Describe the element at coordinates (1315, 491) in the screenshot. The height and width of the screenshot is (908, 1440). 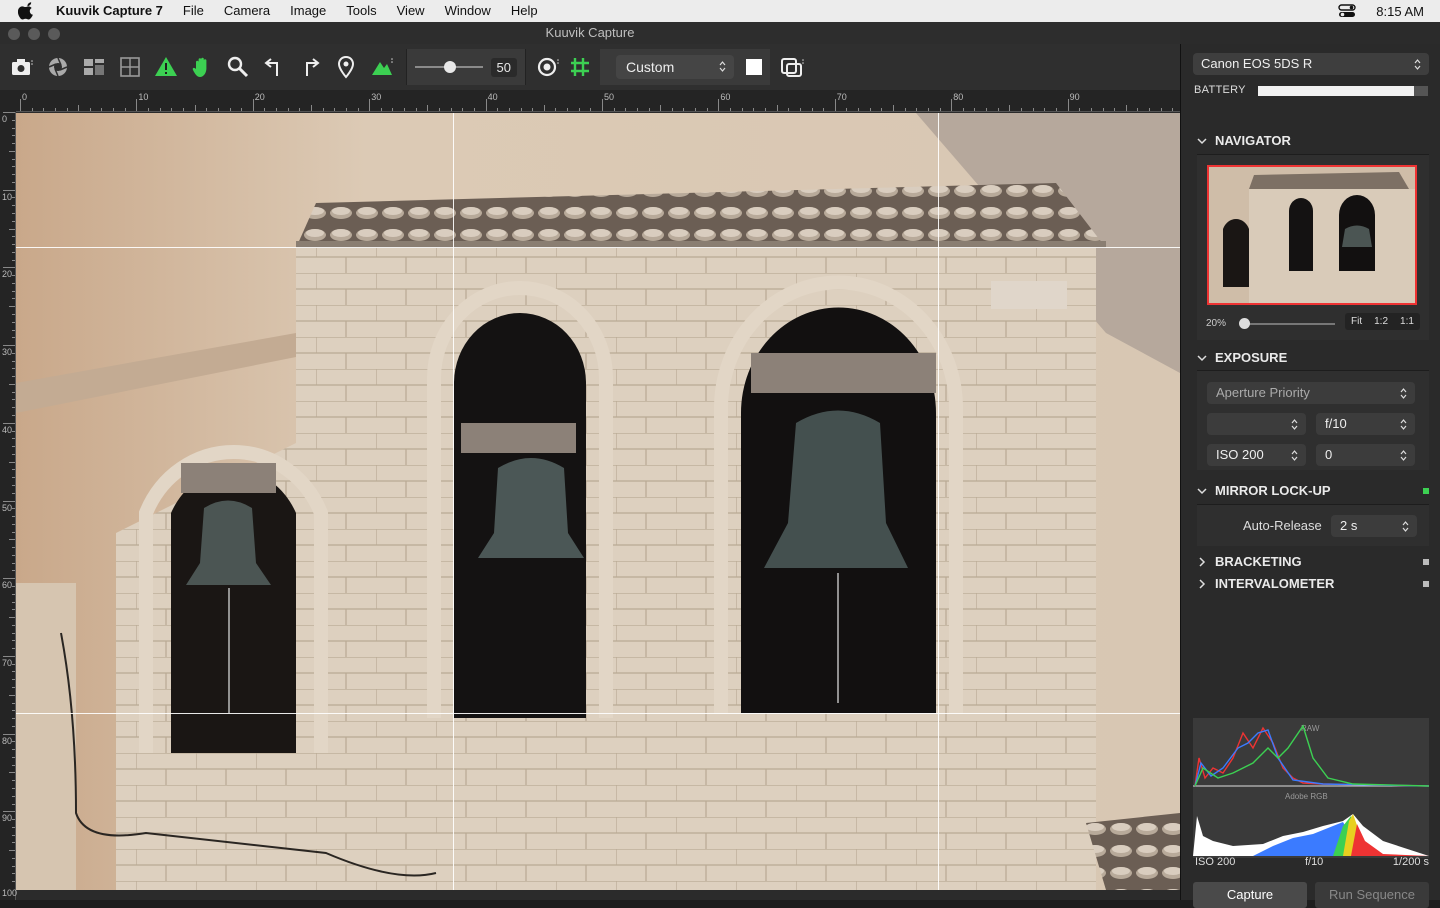
I see `mirror-lockup-header: MIRROR LOCK-UP` at that location.